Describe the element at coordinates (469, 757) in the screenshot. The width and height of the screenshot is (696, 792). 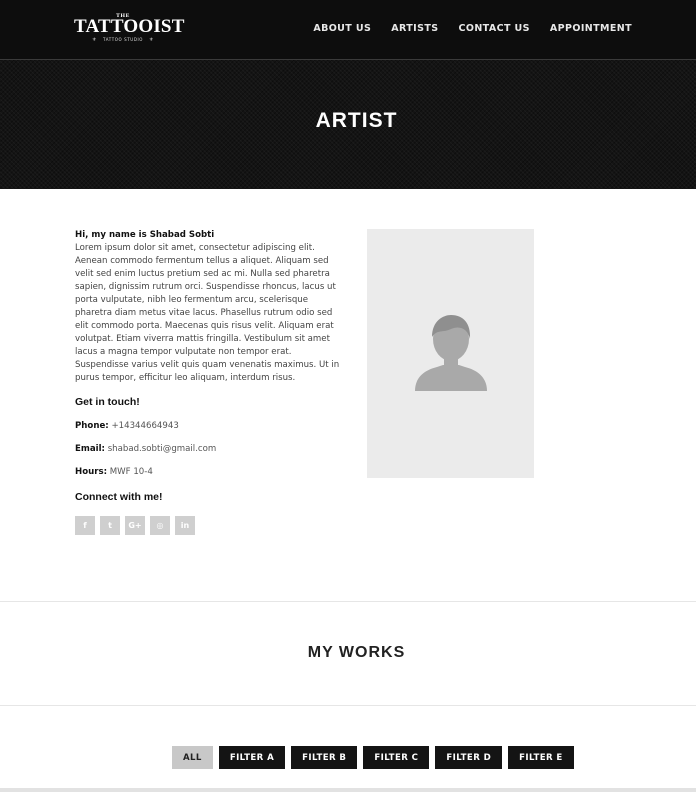
I see `filter-d: FILTER D` at that location.